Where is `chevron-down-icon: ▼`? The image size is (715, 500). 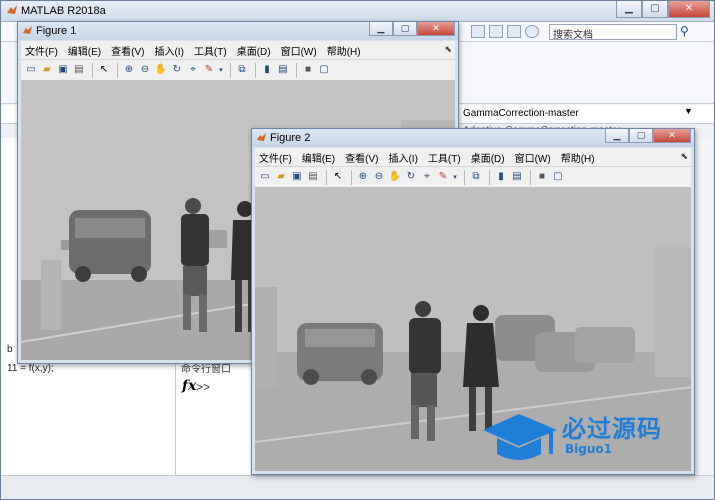 chevron-down-icon: ▼ is located at coordinates (688, 111).